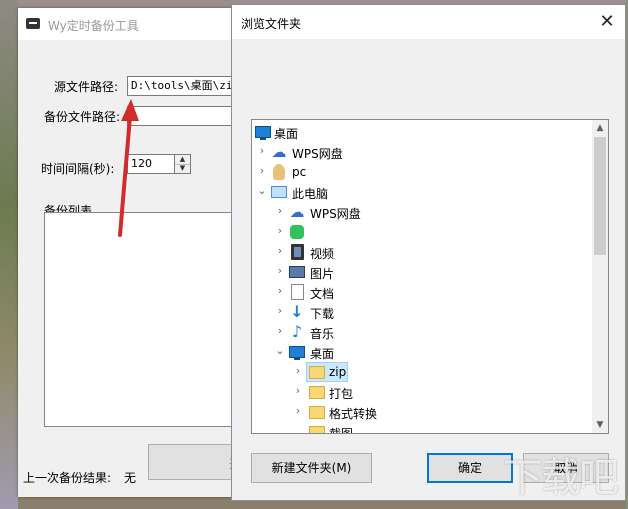 This screenshot has width=628, height=509. I want to click on tree-item-label: zip, so click(338, 372).